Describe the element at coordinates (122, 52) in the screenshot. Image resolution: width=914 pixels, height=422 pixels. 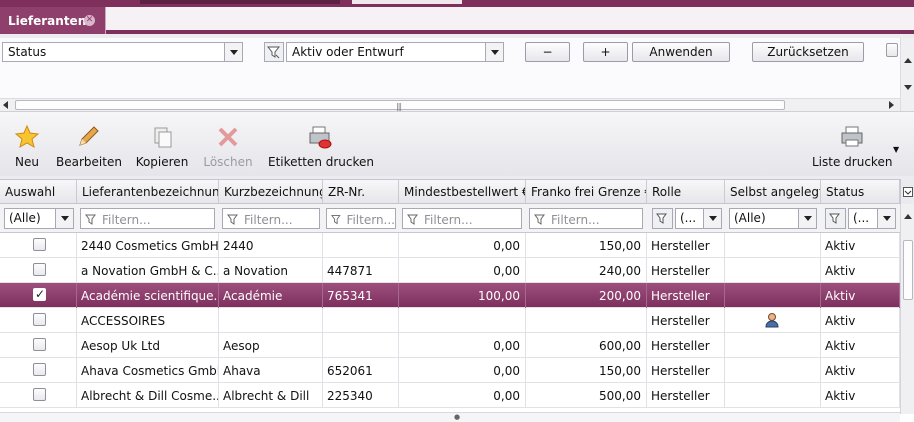
I see `filter-field-select: Status` at that location.